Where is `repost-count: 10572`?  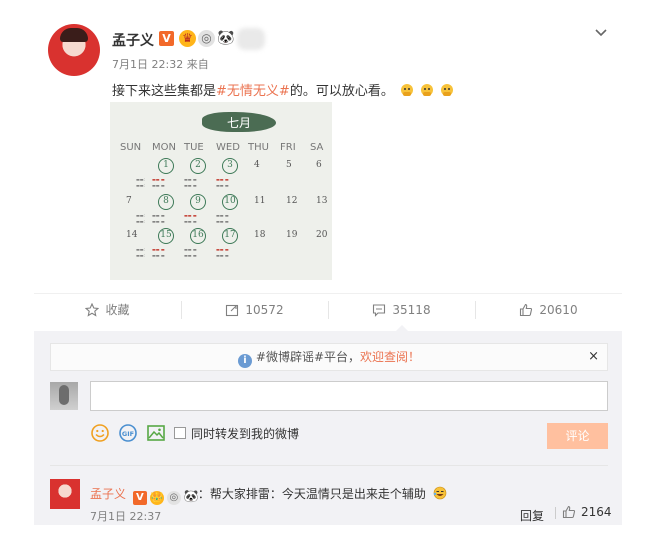
repost-count: 10572 is located at coordinates (264, 309).